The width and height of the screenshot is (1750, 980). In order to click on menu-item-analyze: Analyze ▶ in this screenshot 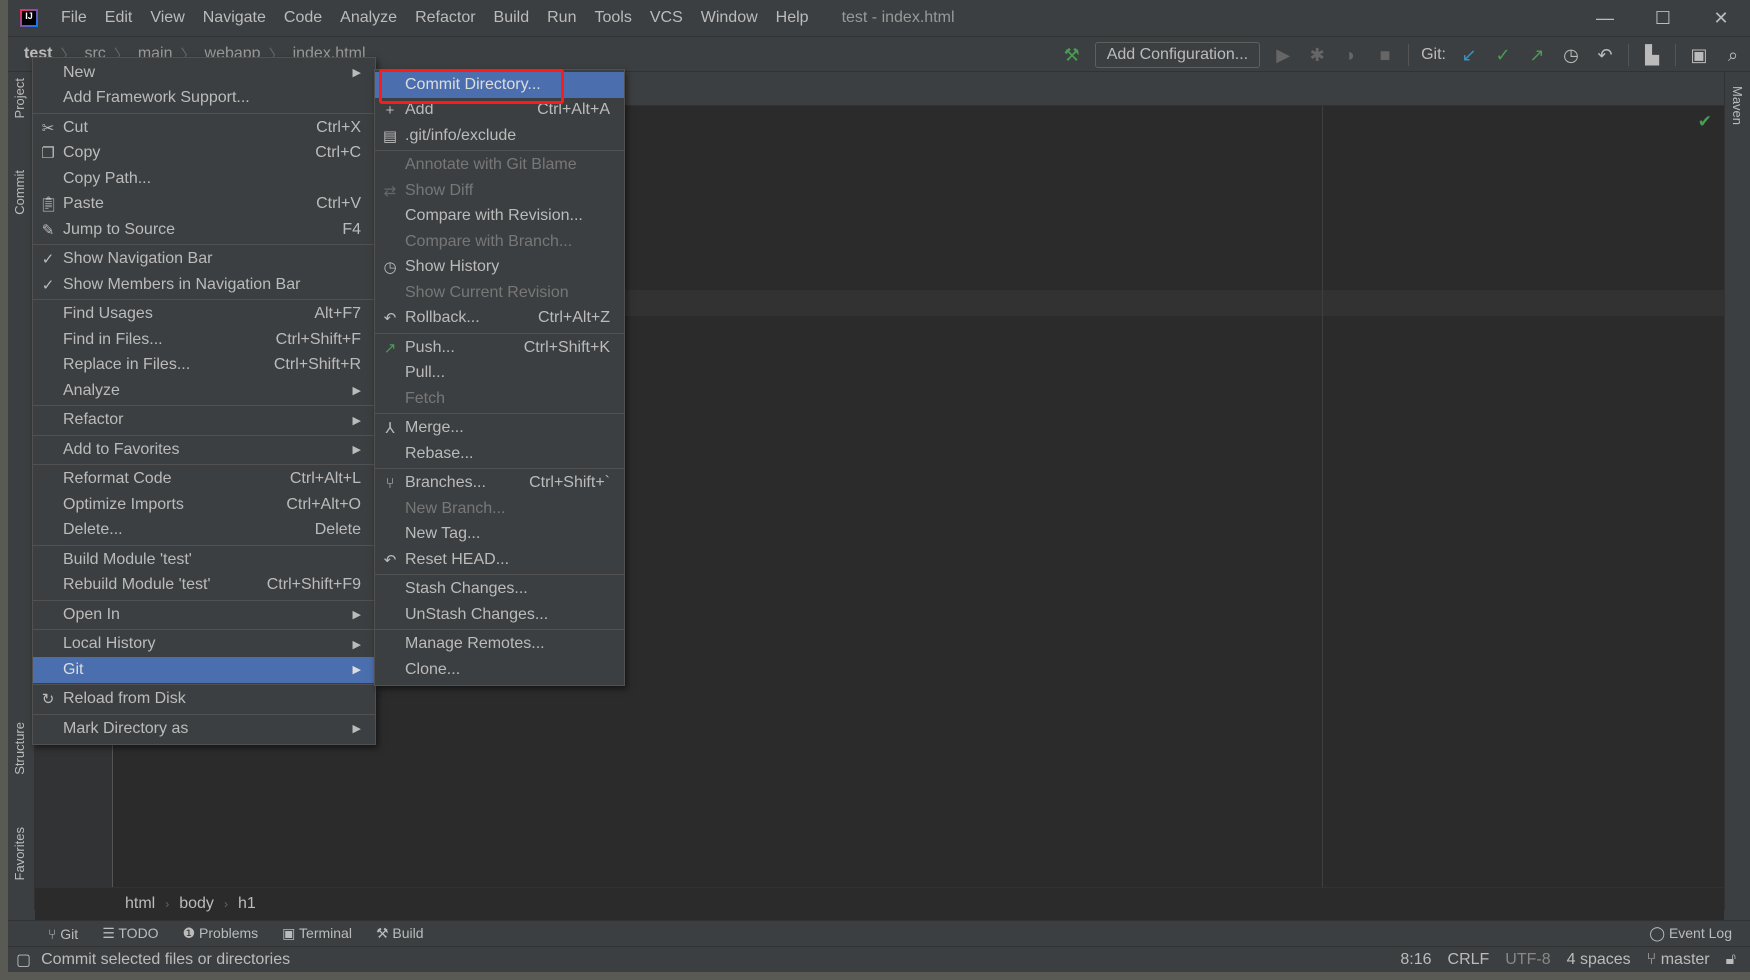, I will do `click(204, 391)`.